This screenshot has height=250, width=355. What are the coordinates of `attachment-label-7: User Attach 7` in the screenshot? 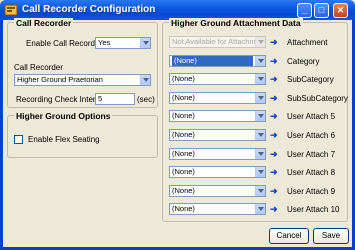 It's located at (311, 154).